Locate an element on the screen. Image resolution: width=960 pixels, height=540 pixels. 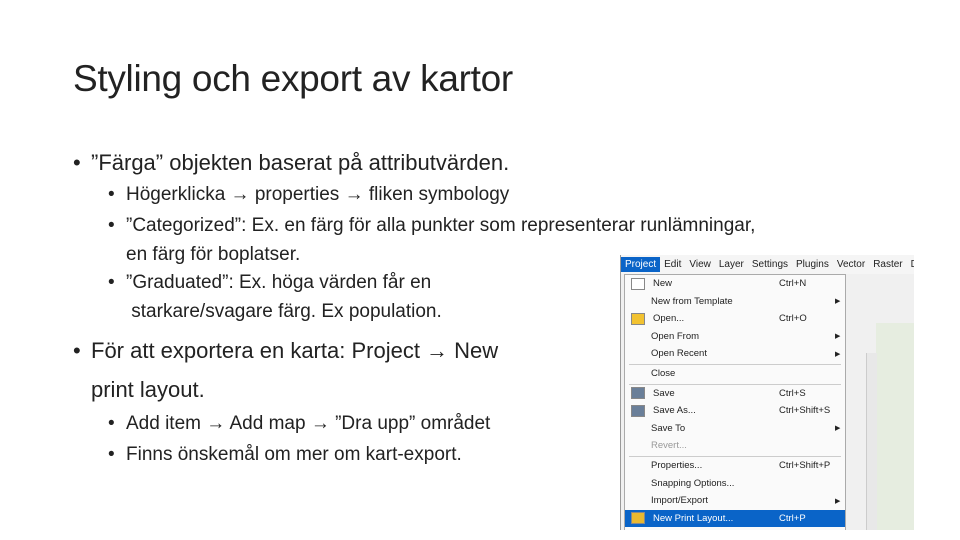
menubar-item: Settings is located at coordinates (770, 264).